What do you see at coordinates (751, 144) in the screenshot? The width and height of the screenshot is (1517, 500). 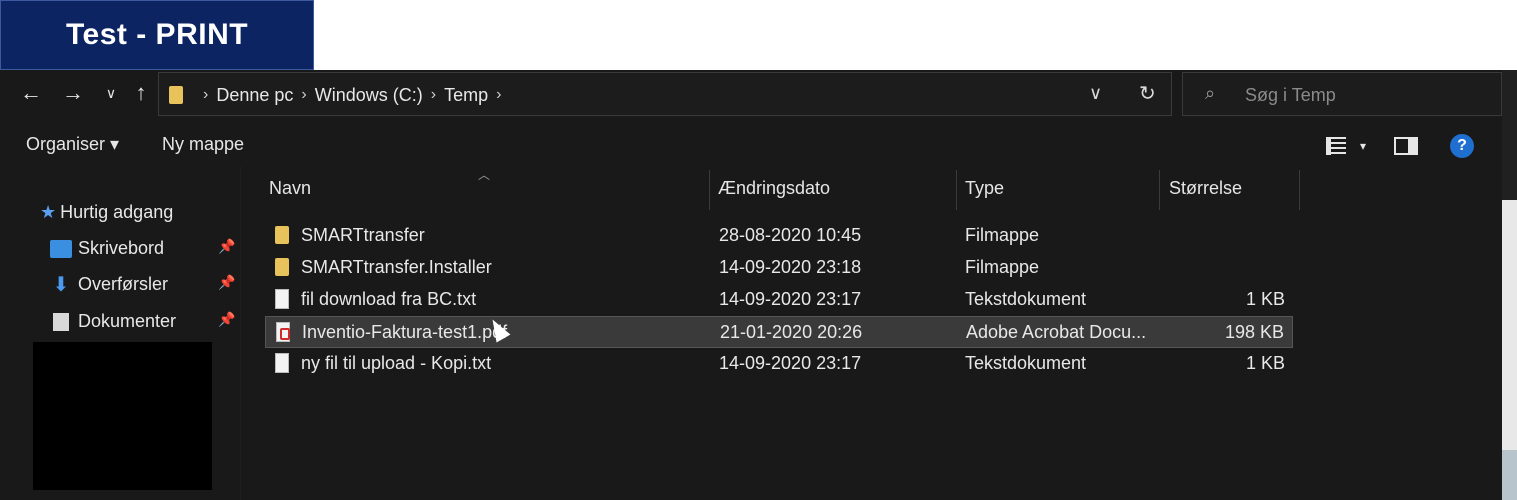 I see `command-bar: Organiser ▾ Ny mappe ▾ ?` at bounding box center [751, 144].